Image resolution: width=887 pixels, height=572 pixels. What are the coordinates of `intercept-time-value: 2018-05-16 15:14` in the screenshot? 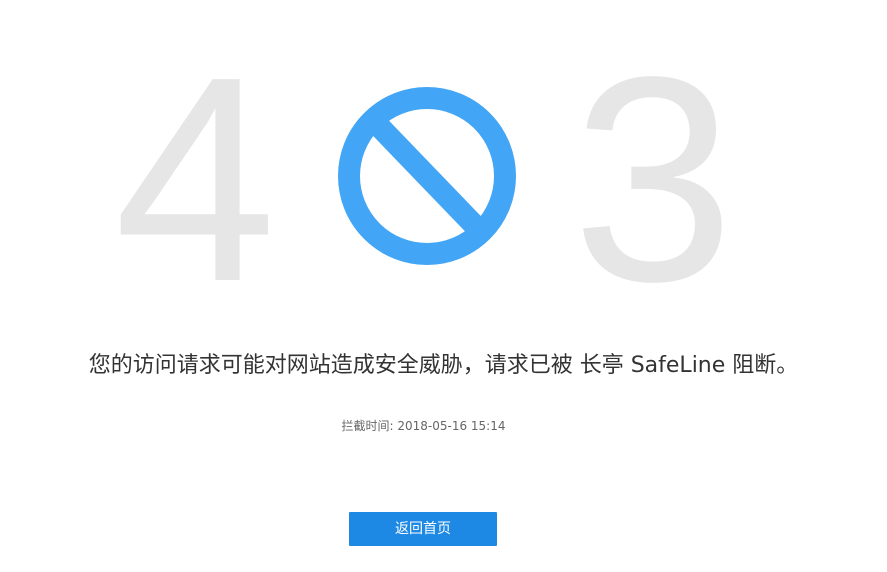 It's located at (451, 426).